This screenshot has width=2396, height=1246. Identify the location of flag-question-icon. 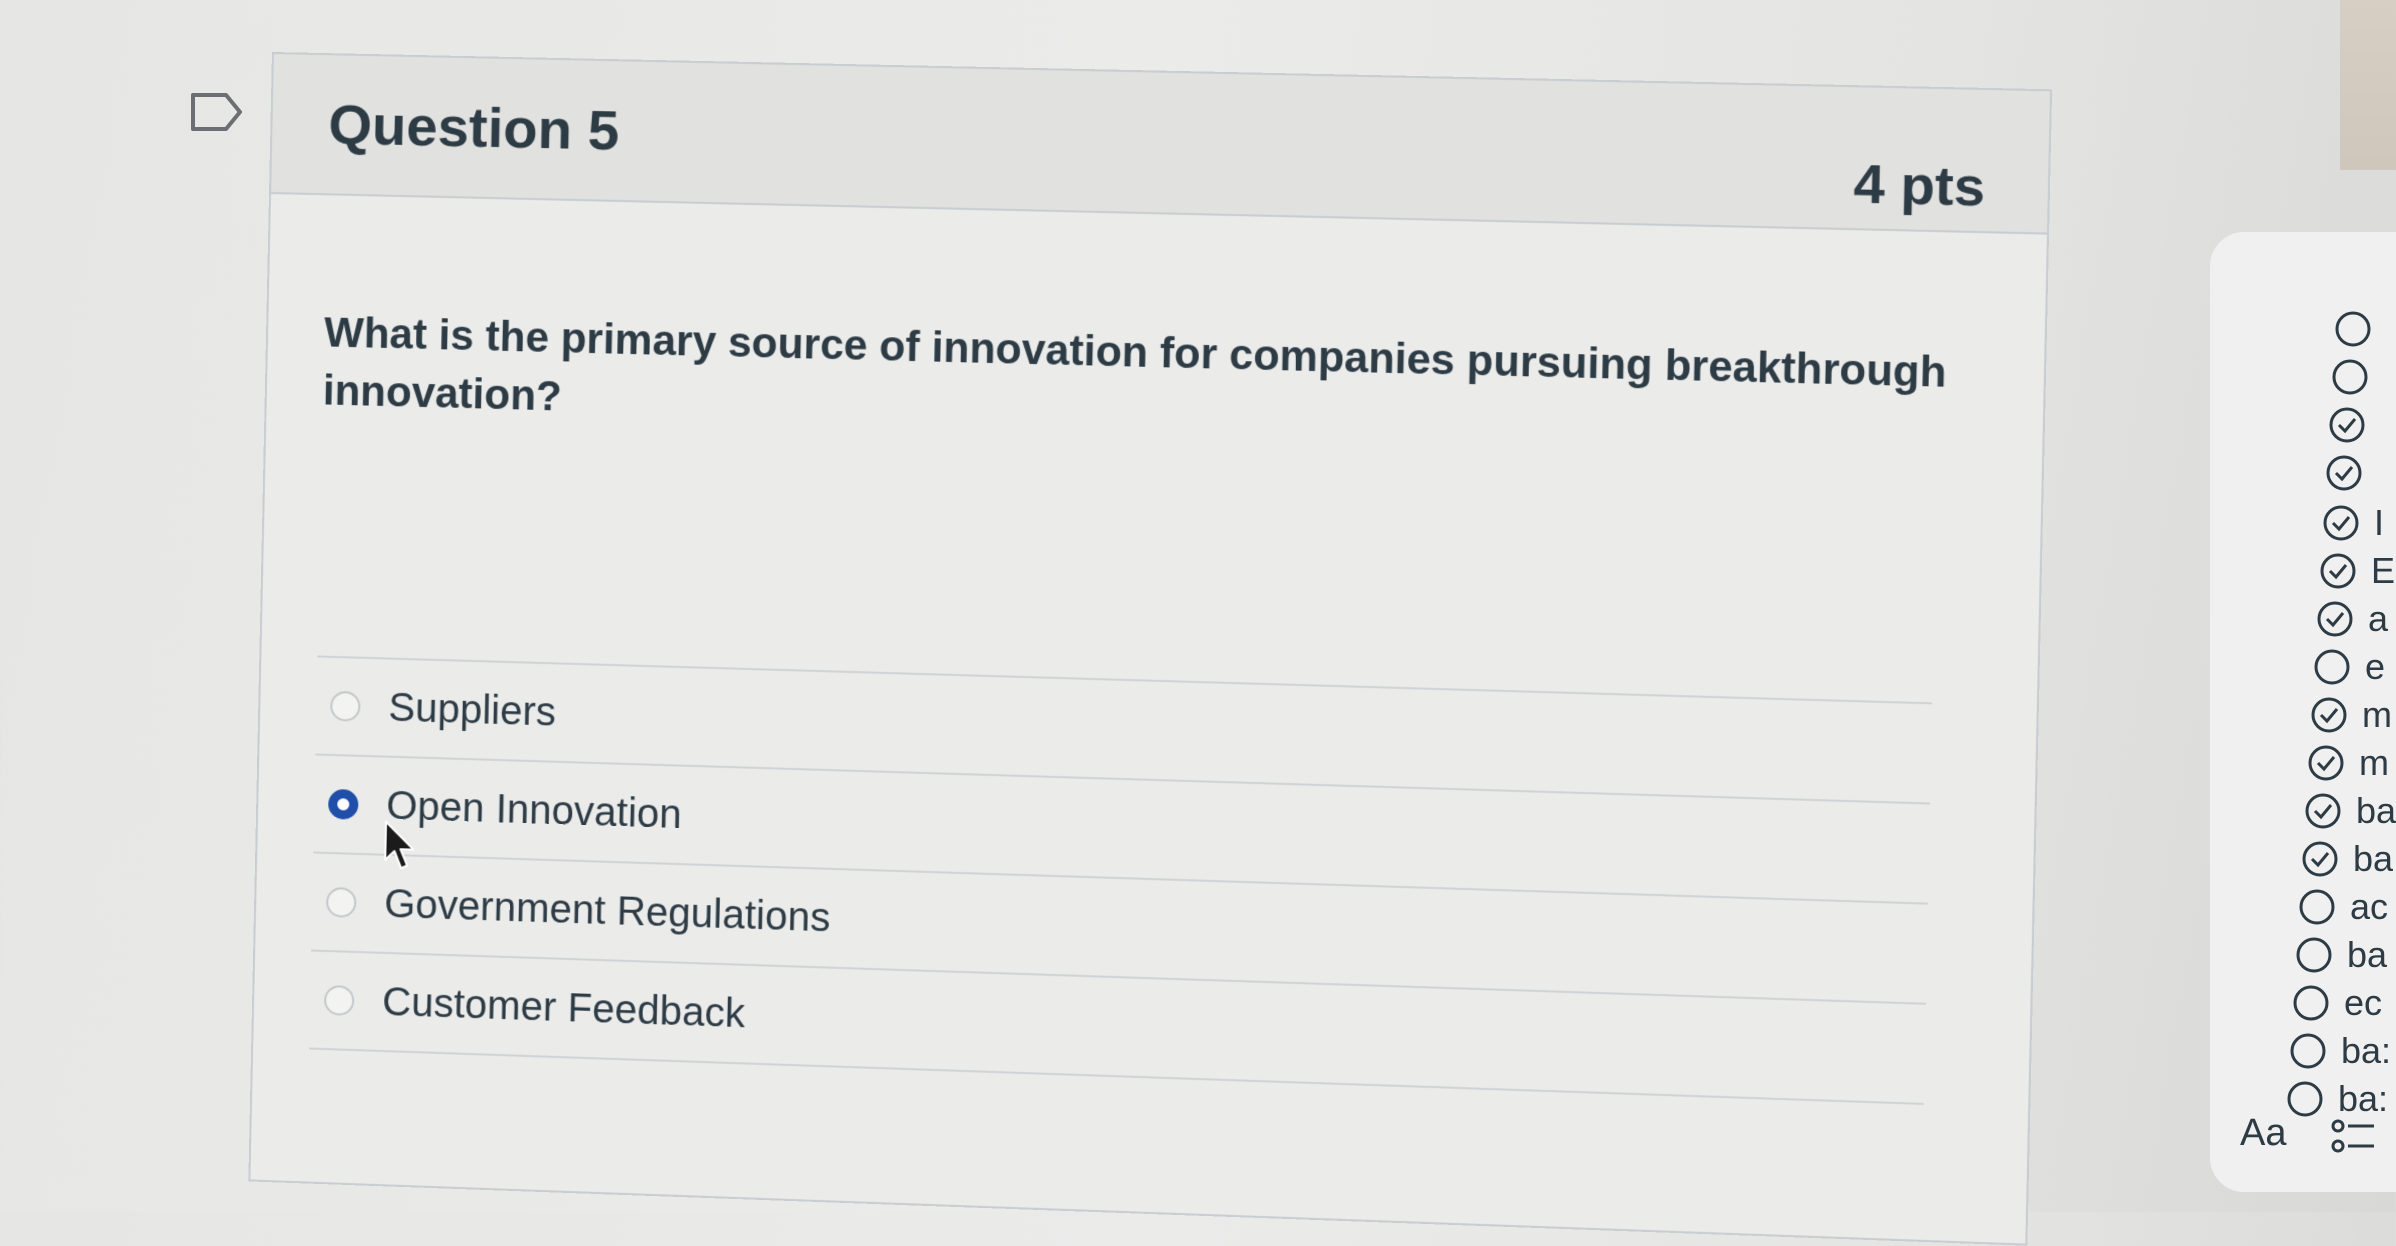
(217, 112).